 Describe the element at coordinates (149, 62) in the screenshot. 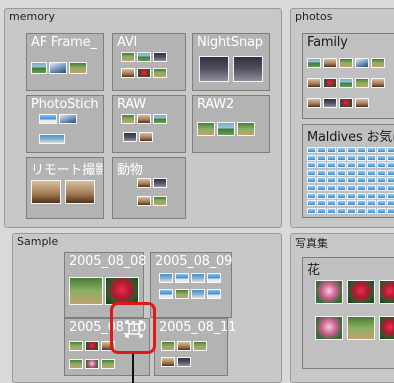

I see `folder-avi: AVI` at that location.